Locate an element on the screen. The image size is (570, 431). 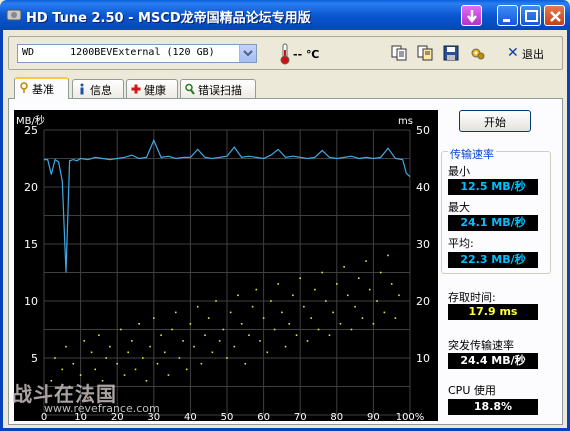
title-bar: HD Tune 2.50 - MSCD龙帝国精品论坛专用版 is located at coordinates (285, 15).